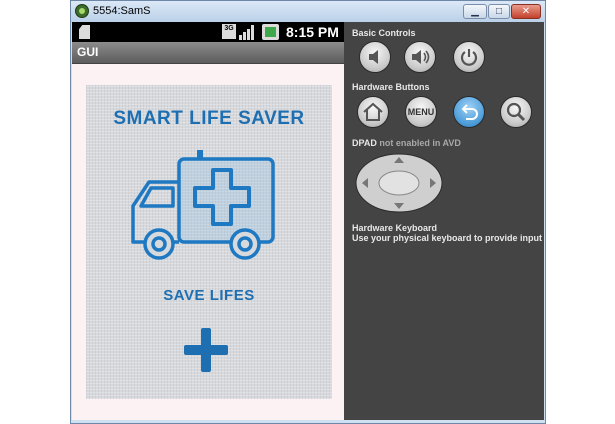 The image size is (615, 424). What do you see at coordinates (122, 11) in the screenshot?
I see `window-title: 5554:SamS` at bounding box center [122, 11].